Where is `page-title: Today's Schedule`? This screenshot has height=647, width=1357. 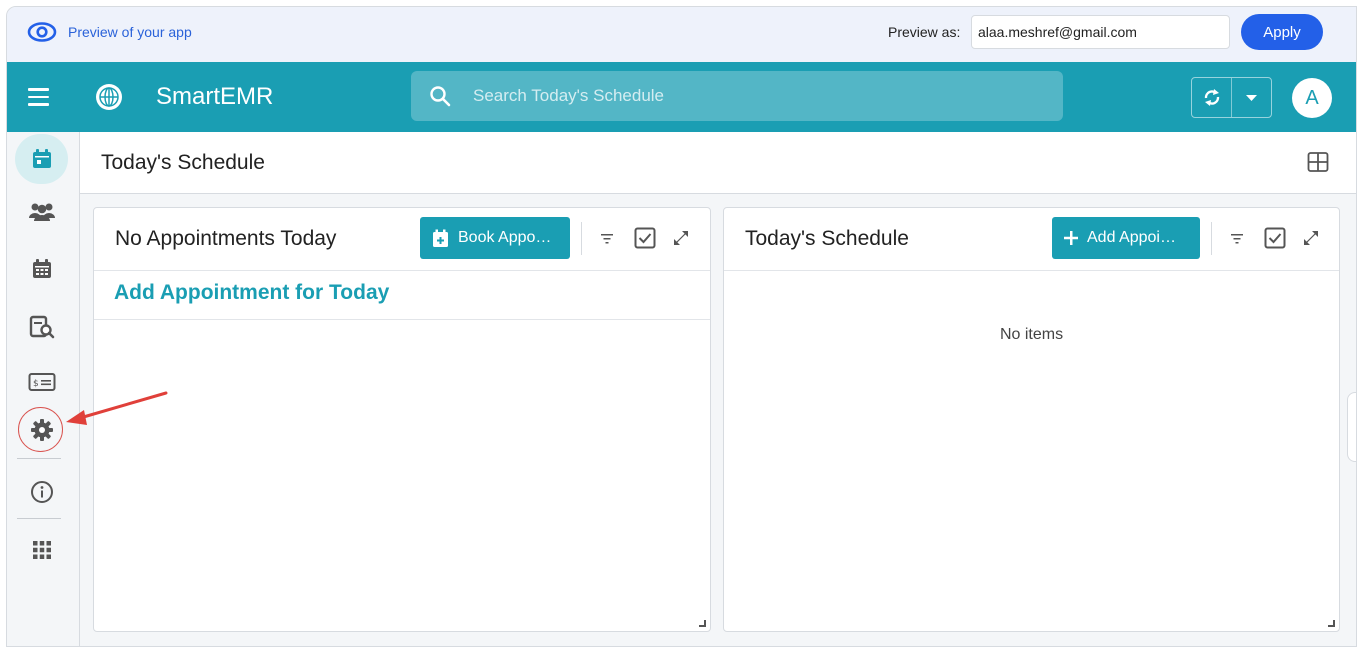
page-title: Today's Schedule is located at coordinates (183, 162).